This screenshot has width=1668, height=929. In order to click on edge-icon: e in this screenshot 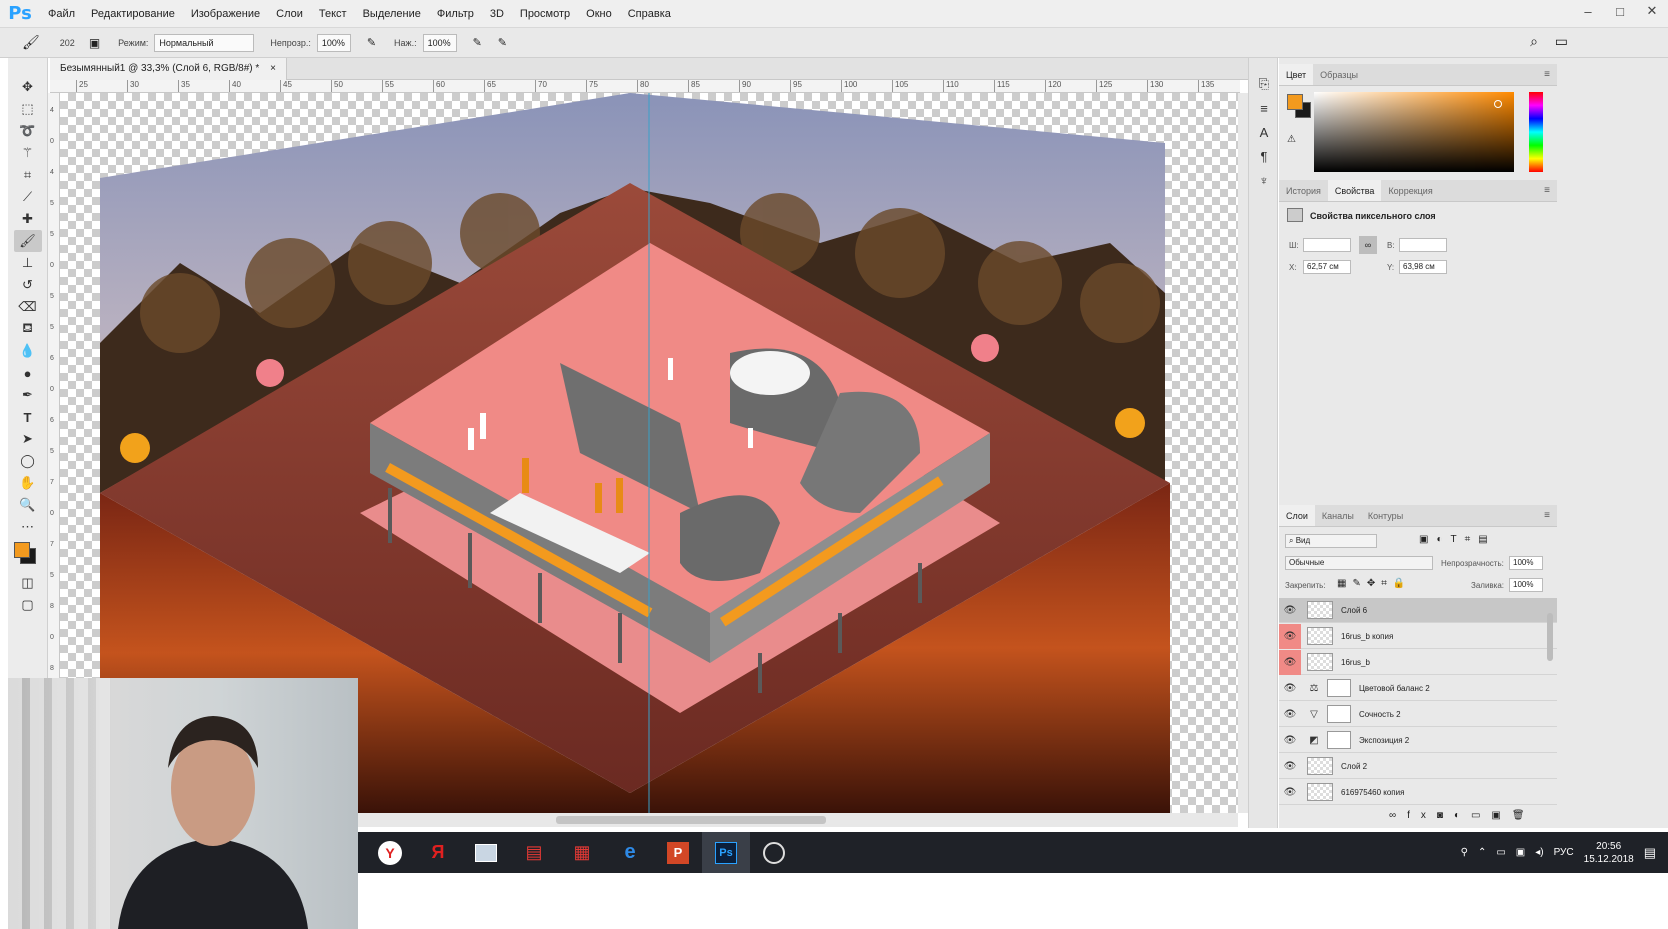, I will do `click(630, 852)`.